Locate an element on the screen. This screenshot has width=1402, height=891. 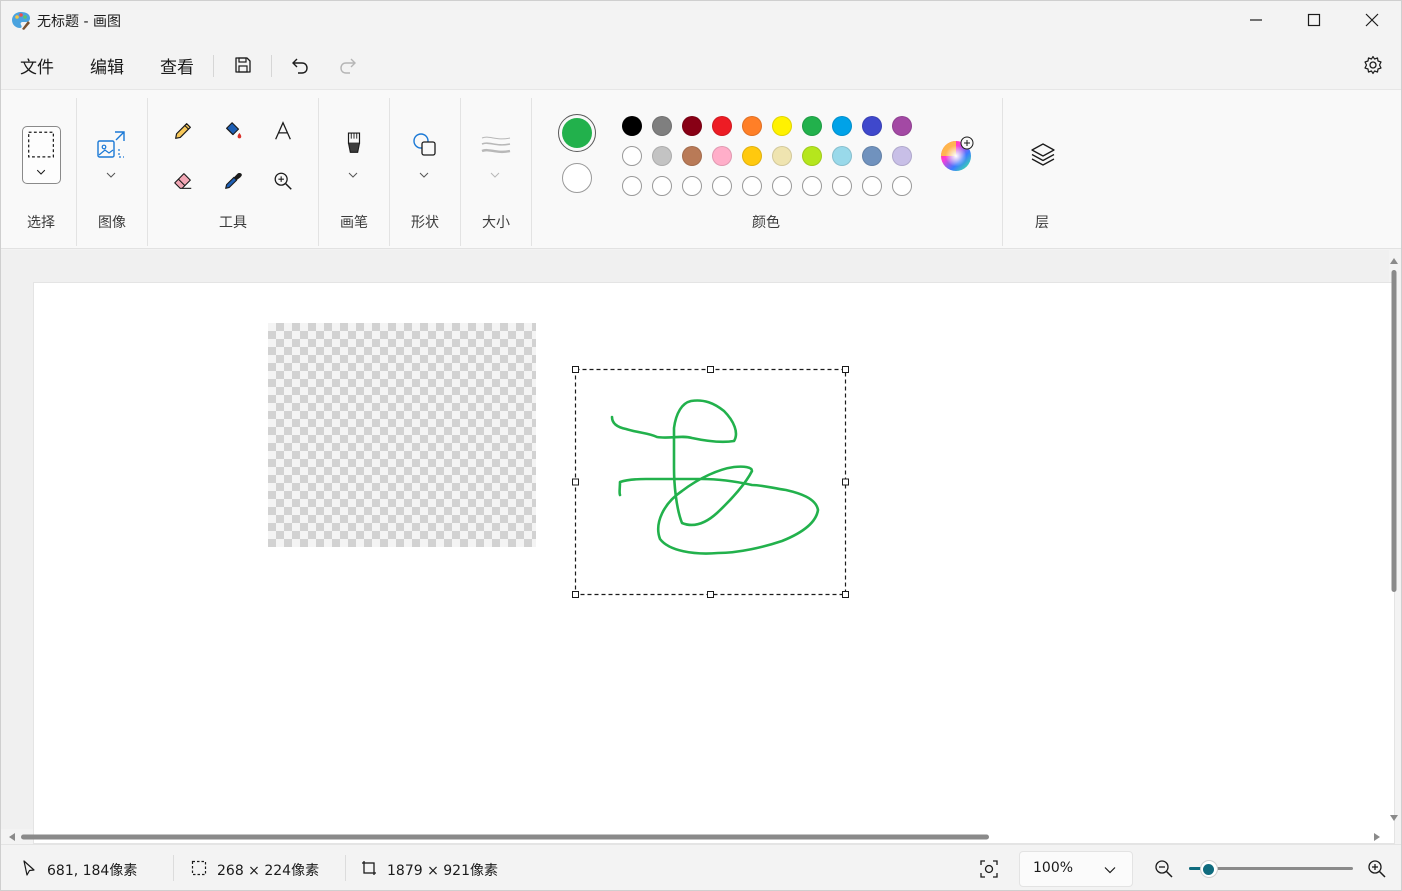
color-picker-tool-button is located at coordinates (233, 181).